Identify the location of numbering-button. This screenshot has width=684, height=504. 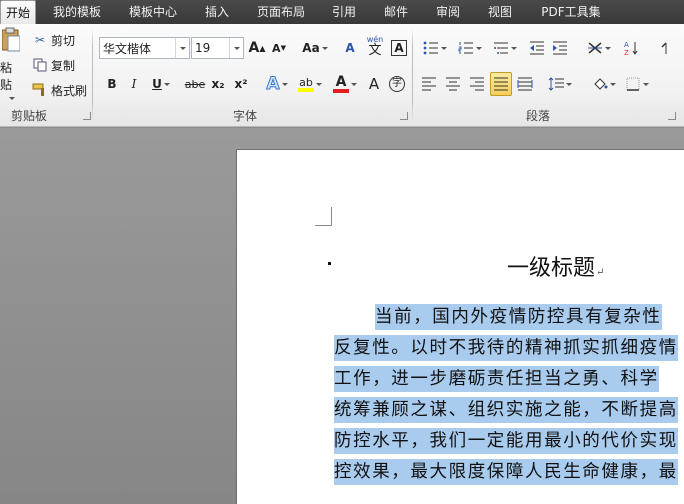
(470, 48).